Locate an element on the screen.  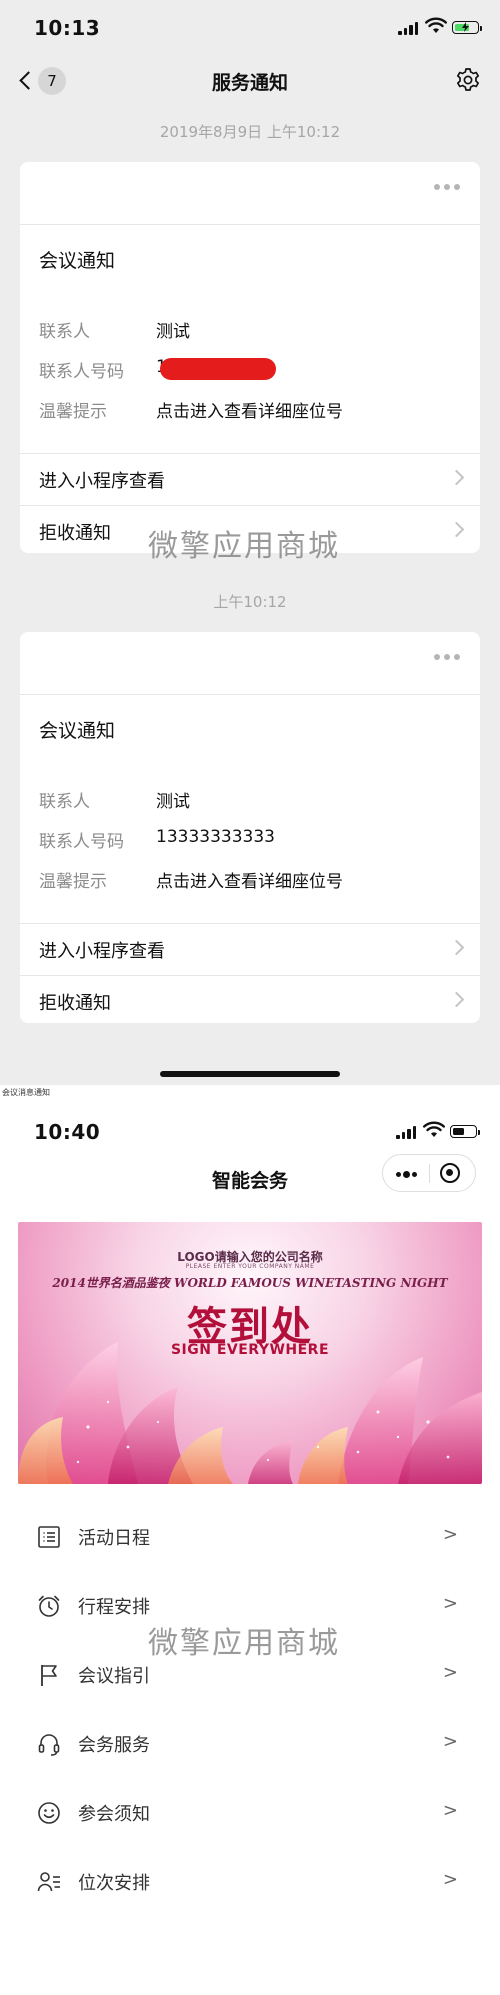
page-title: 服务通知 is located at coordinates (249, 83).